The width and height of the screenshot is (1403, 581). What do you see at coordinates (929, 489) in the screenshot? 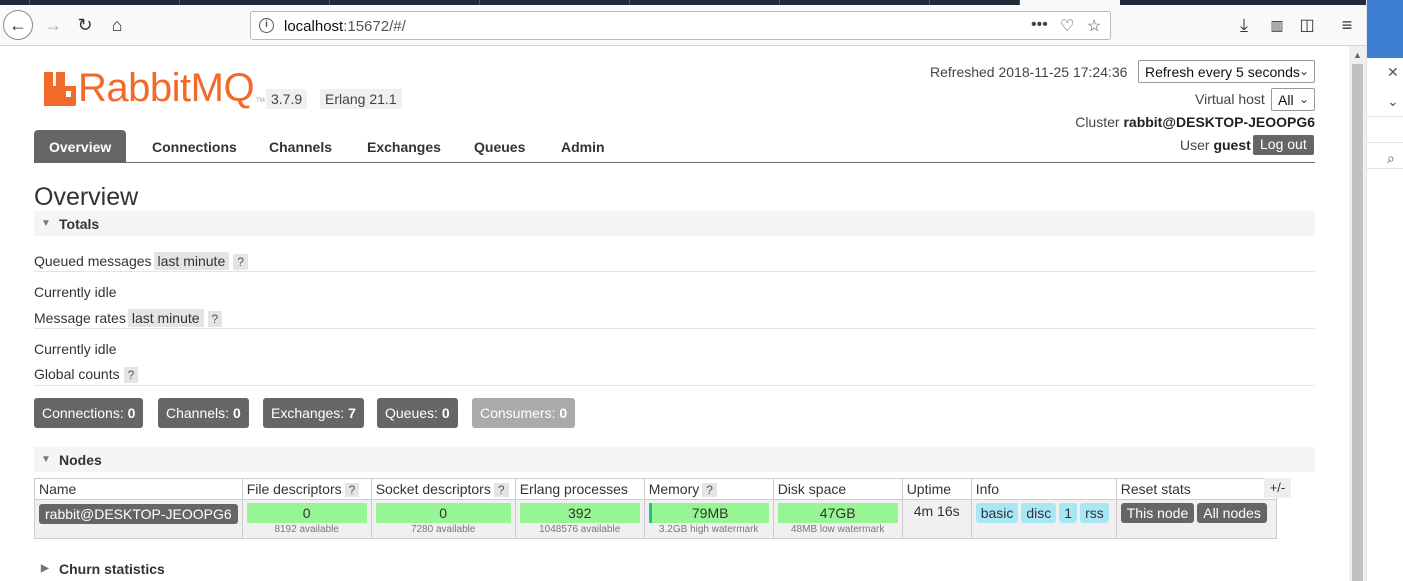
I see `column-header-label: Uptime` at bounding box center [929, 489].